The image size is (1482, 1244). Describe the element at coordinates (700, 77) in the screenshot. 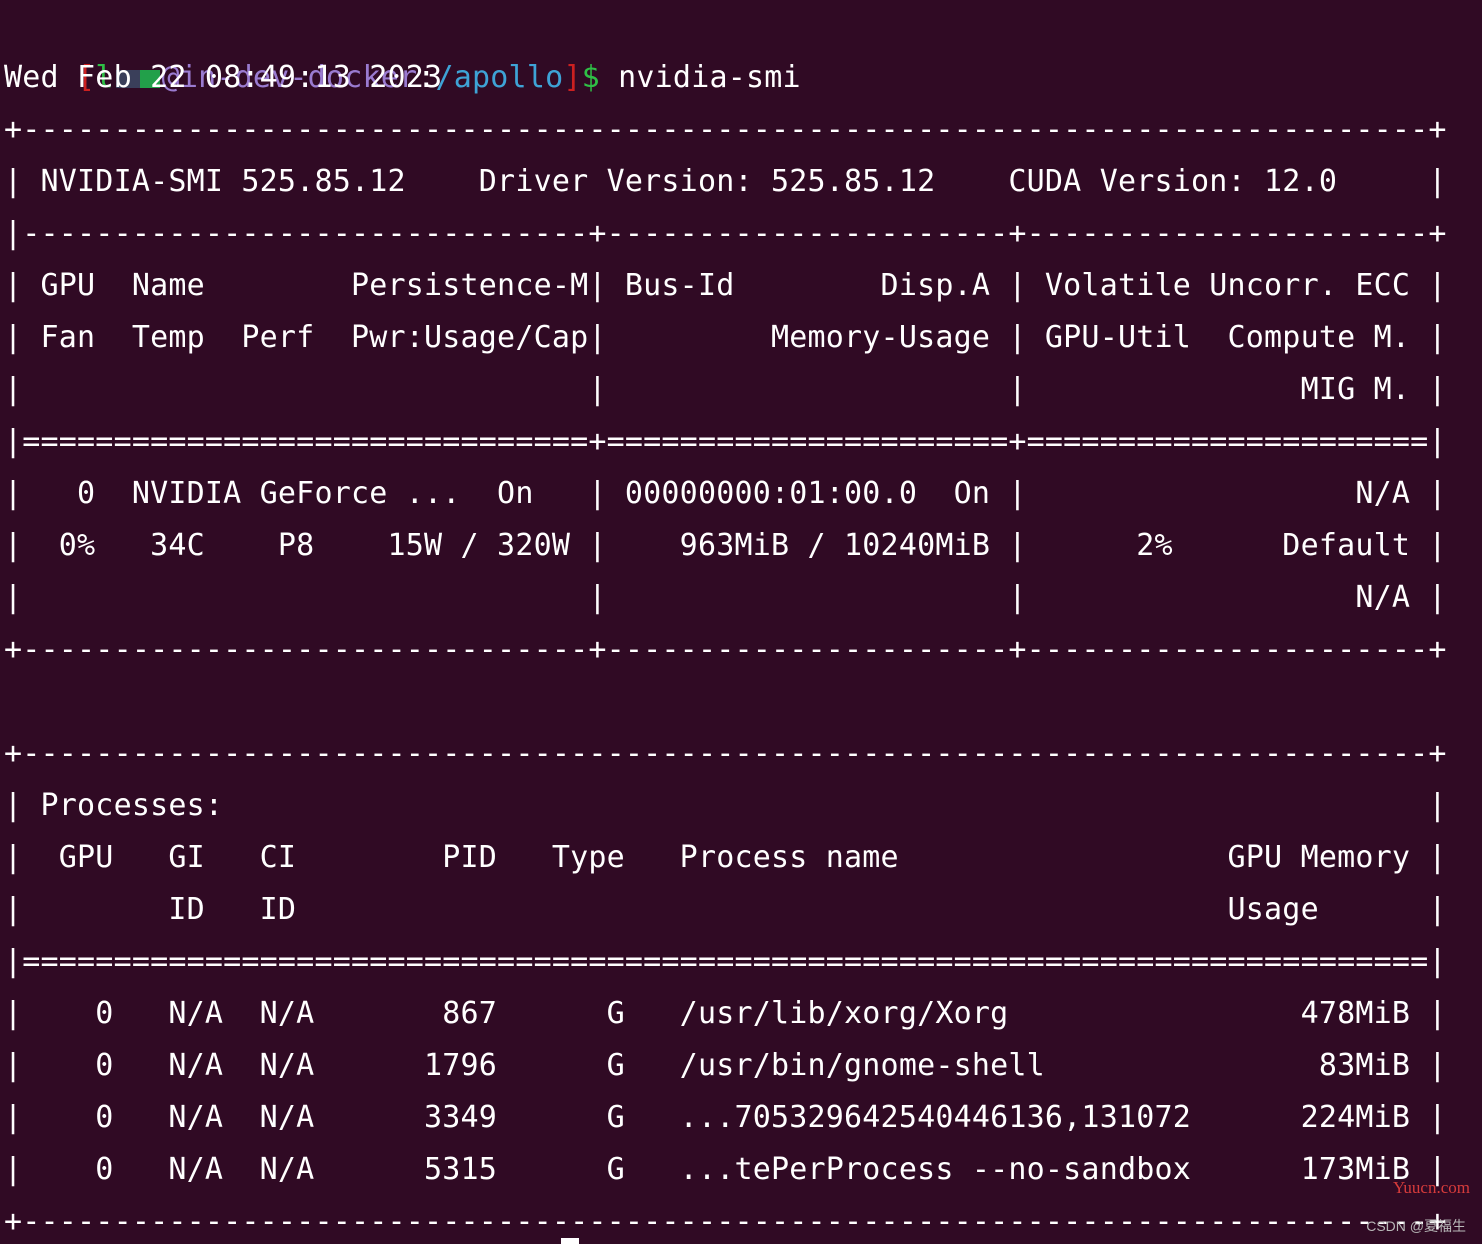

I see `prompt-command: nvidia-smi` at that location.